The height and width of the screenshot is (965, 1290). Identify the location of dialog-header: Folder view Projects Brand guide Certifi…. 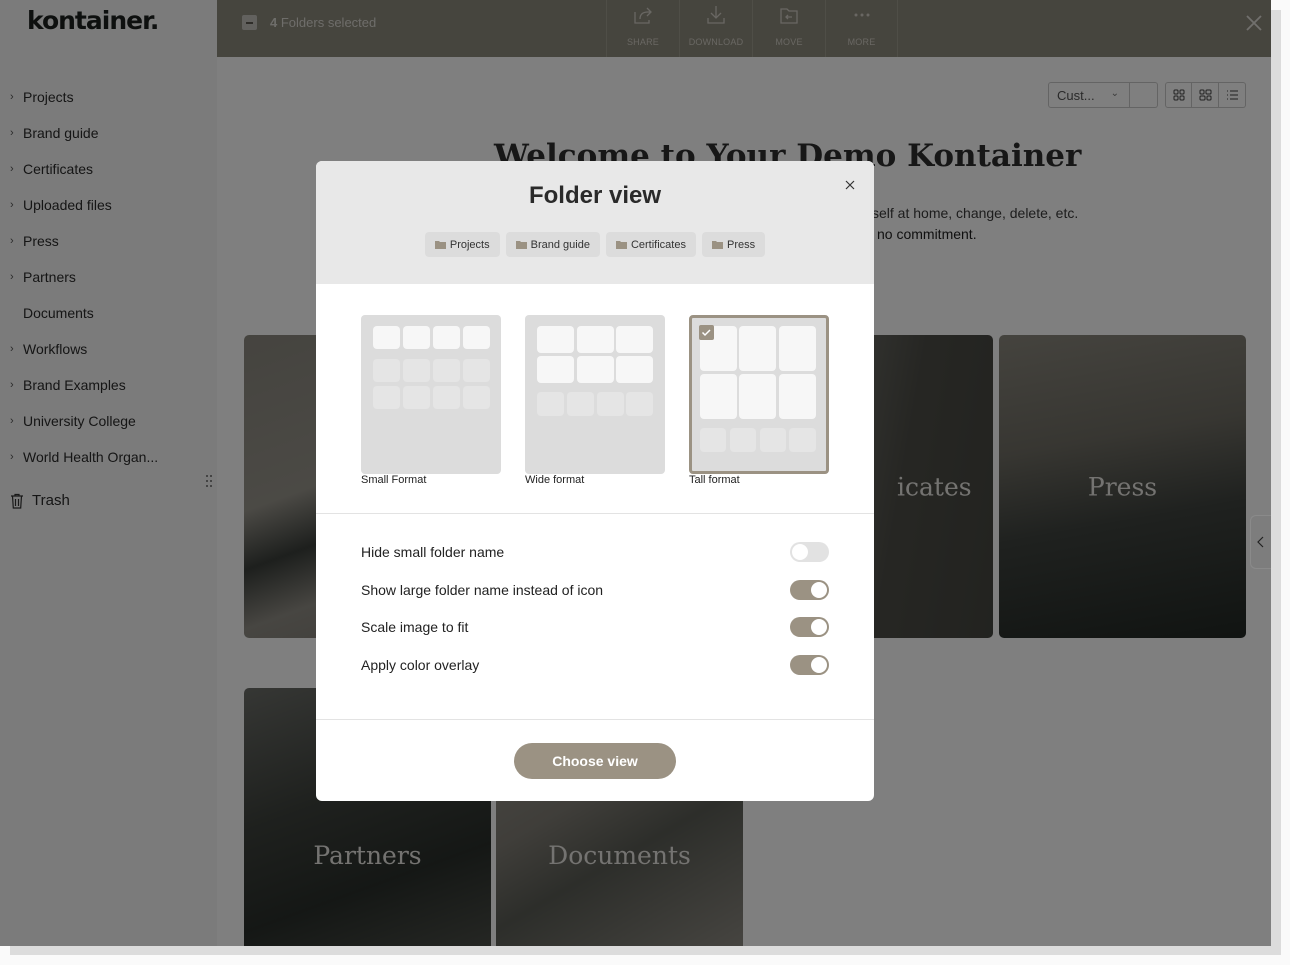
(595, 222).